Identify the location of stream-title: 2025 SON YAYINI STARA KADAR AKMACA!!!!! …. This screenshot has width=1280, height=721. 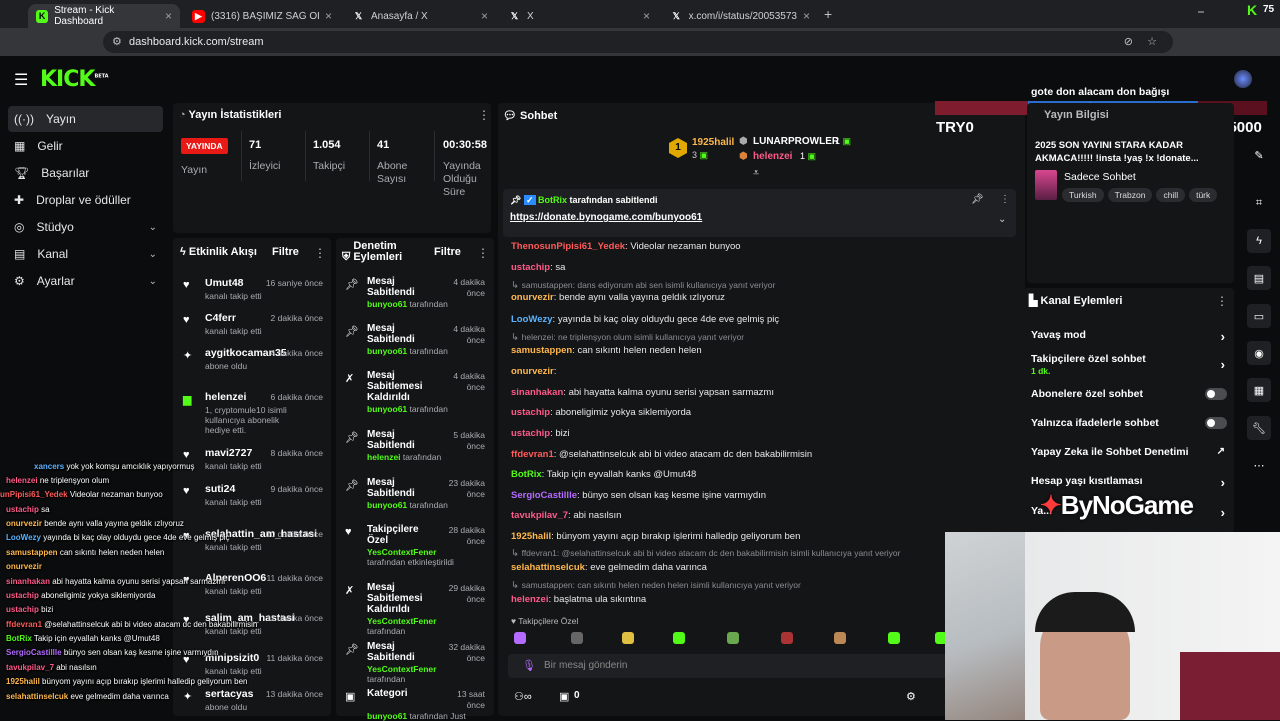
(1122, 152).